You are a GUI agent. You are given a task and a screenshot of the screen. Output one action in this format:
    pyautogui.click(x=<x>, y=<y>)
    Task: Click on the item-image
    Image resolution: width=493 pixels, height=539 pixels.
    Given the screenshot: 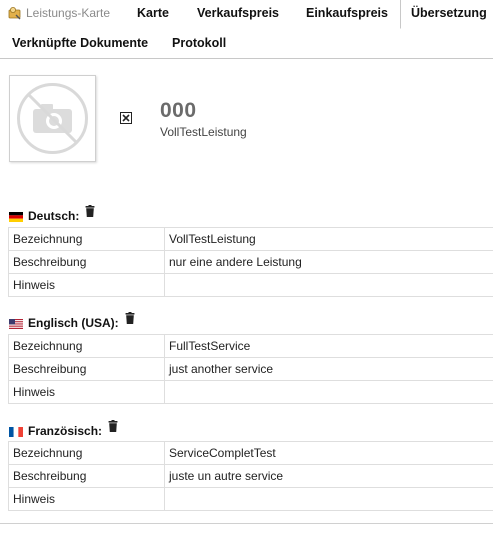 What is the action you would take?
    pyautogui.click(x=52, y=118)
    